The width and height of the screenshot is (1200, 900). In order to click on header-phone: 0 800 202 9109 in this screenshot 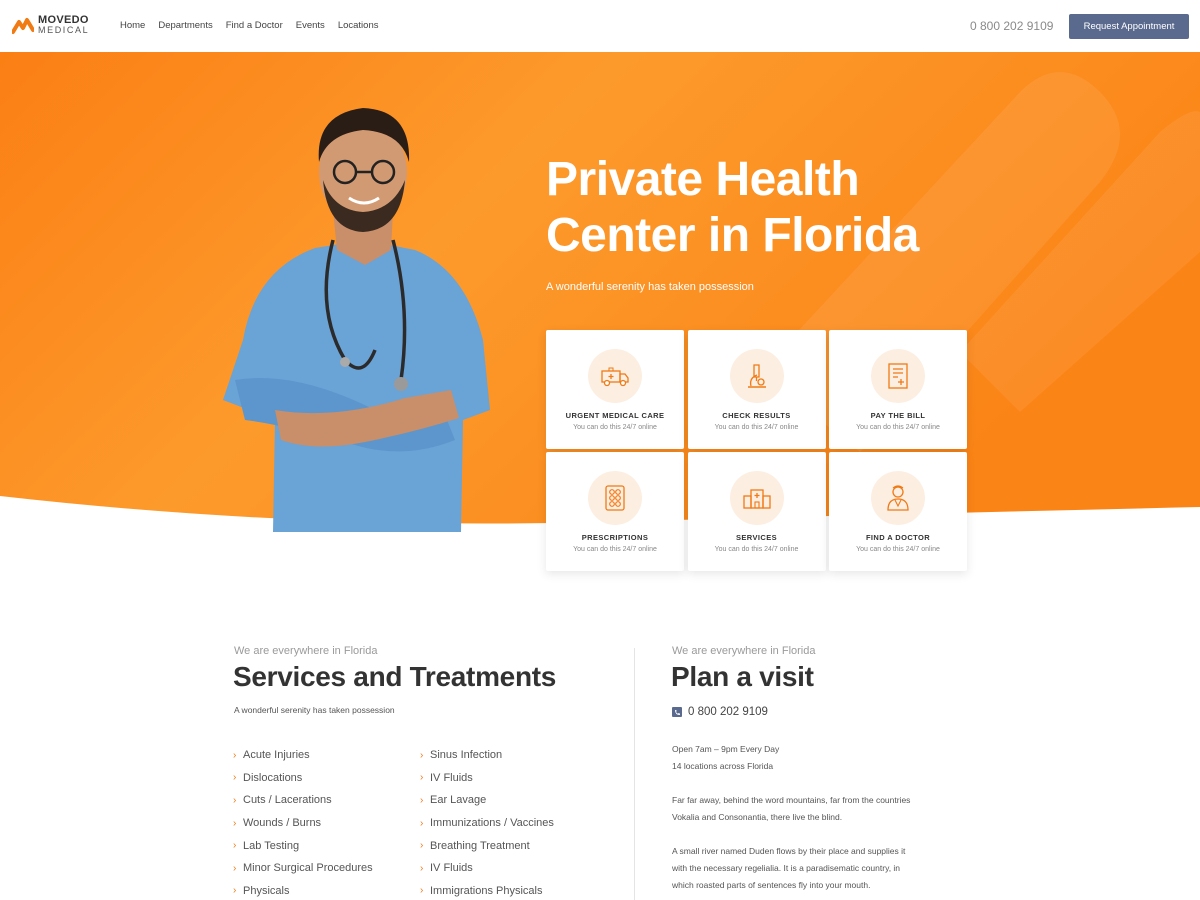, I will do `click(1011, 26)`.